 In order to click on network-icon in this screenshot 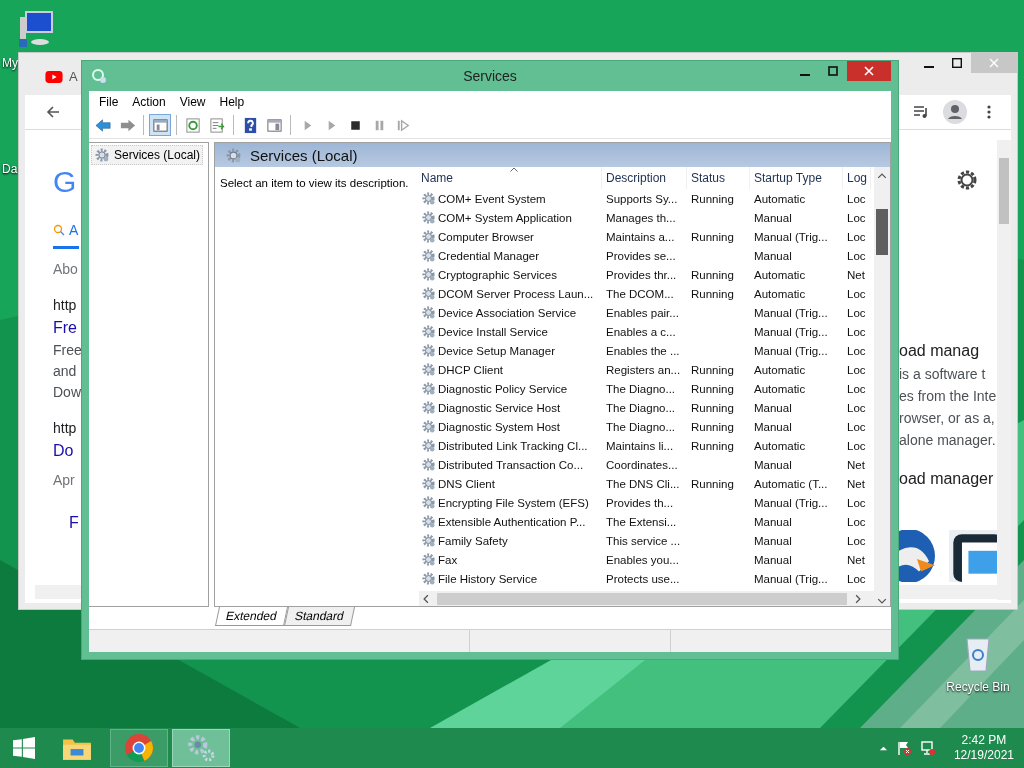, I will do `click(927, 748)`.